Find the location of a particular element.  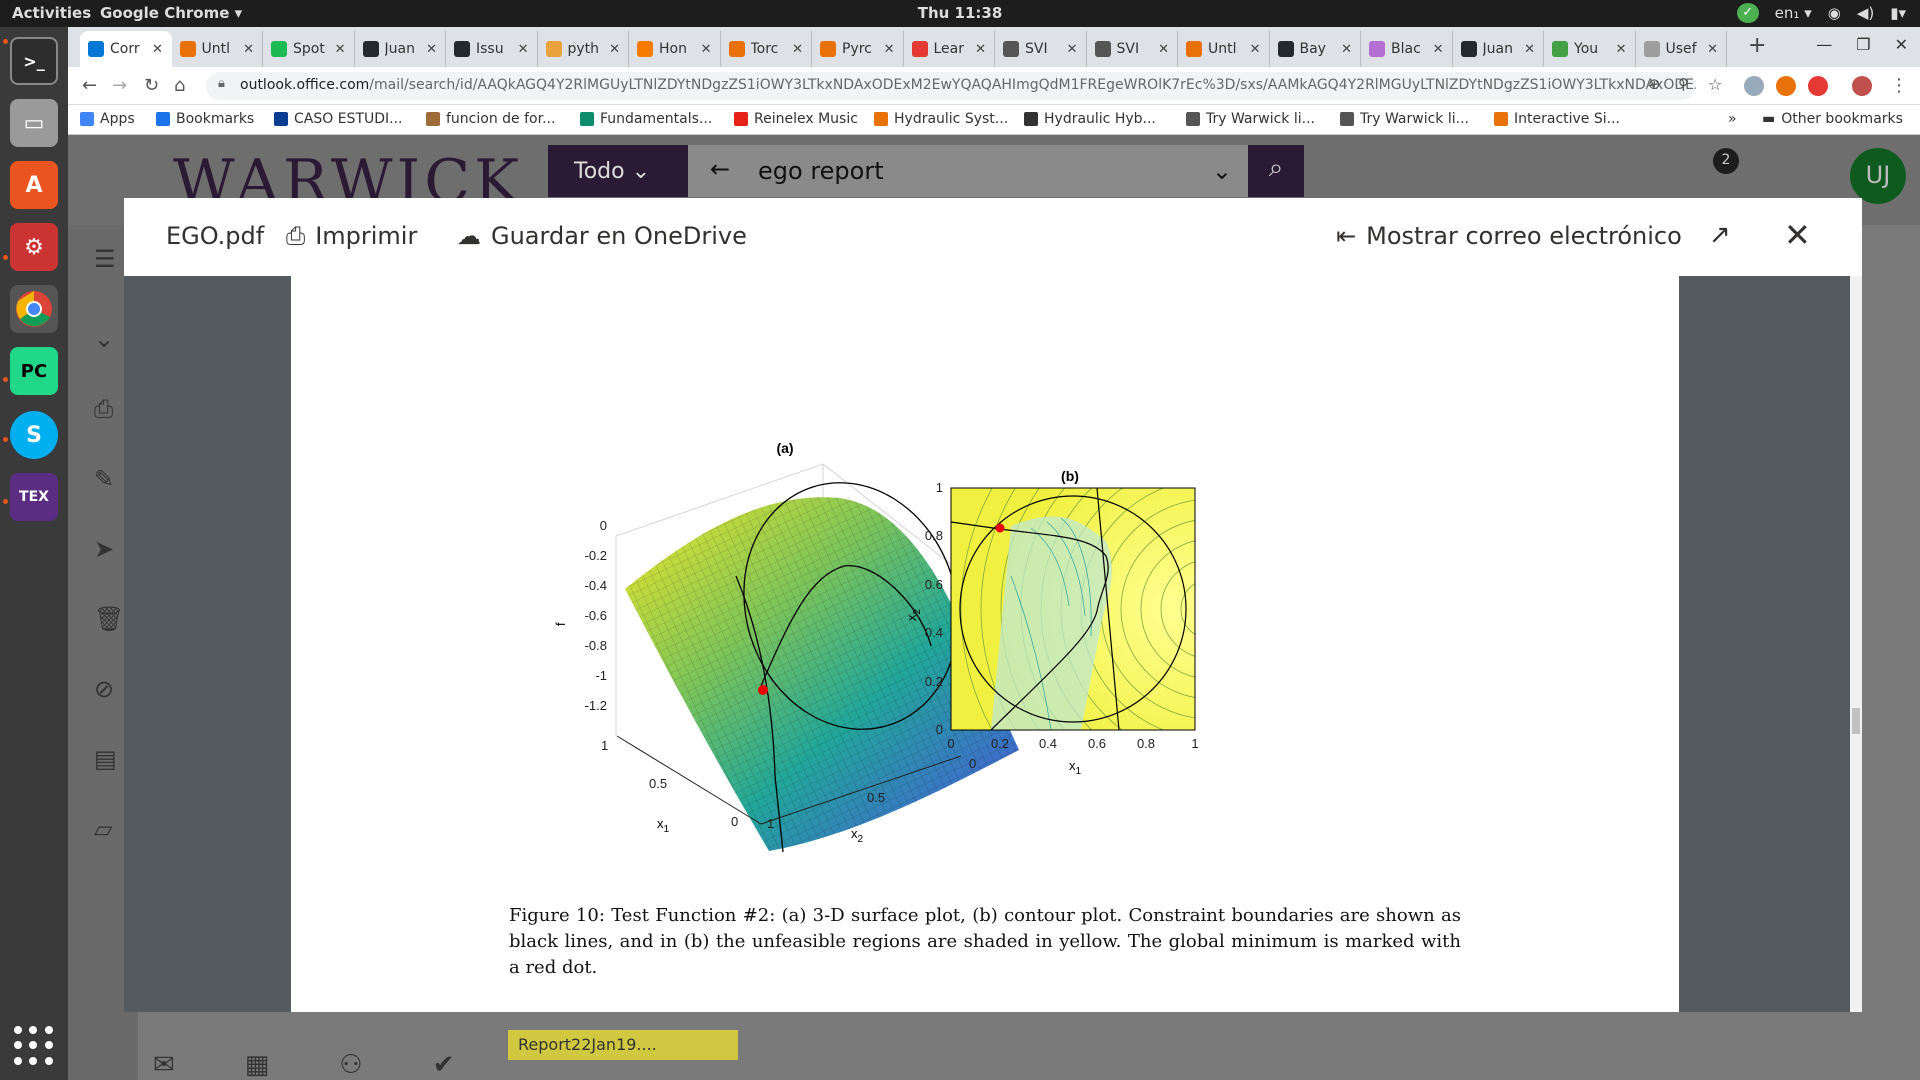

notes-icon: ▱ is located at coordinates (103, 829).